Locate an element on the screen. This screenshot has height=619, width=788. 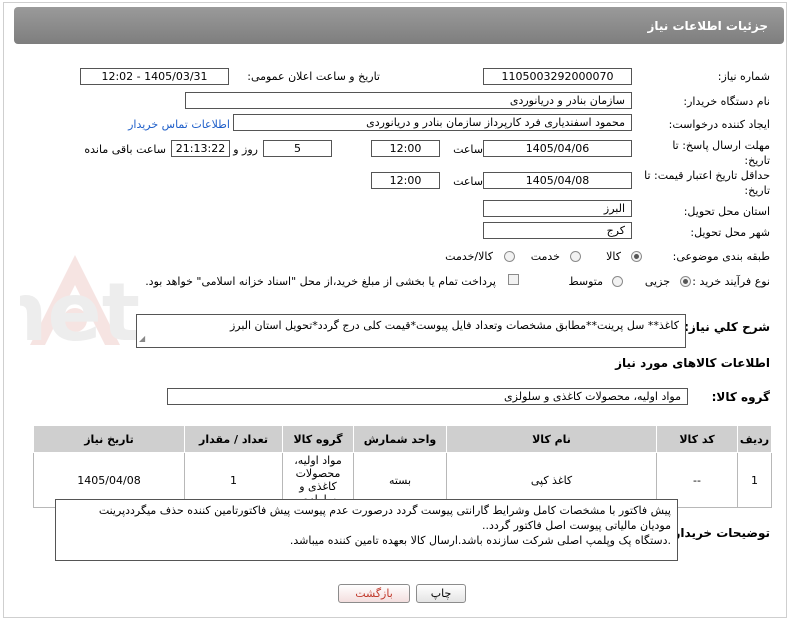
category-label: طبقه بندی موضوعی: is located at coordinates (721, 256).